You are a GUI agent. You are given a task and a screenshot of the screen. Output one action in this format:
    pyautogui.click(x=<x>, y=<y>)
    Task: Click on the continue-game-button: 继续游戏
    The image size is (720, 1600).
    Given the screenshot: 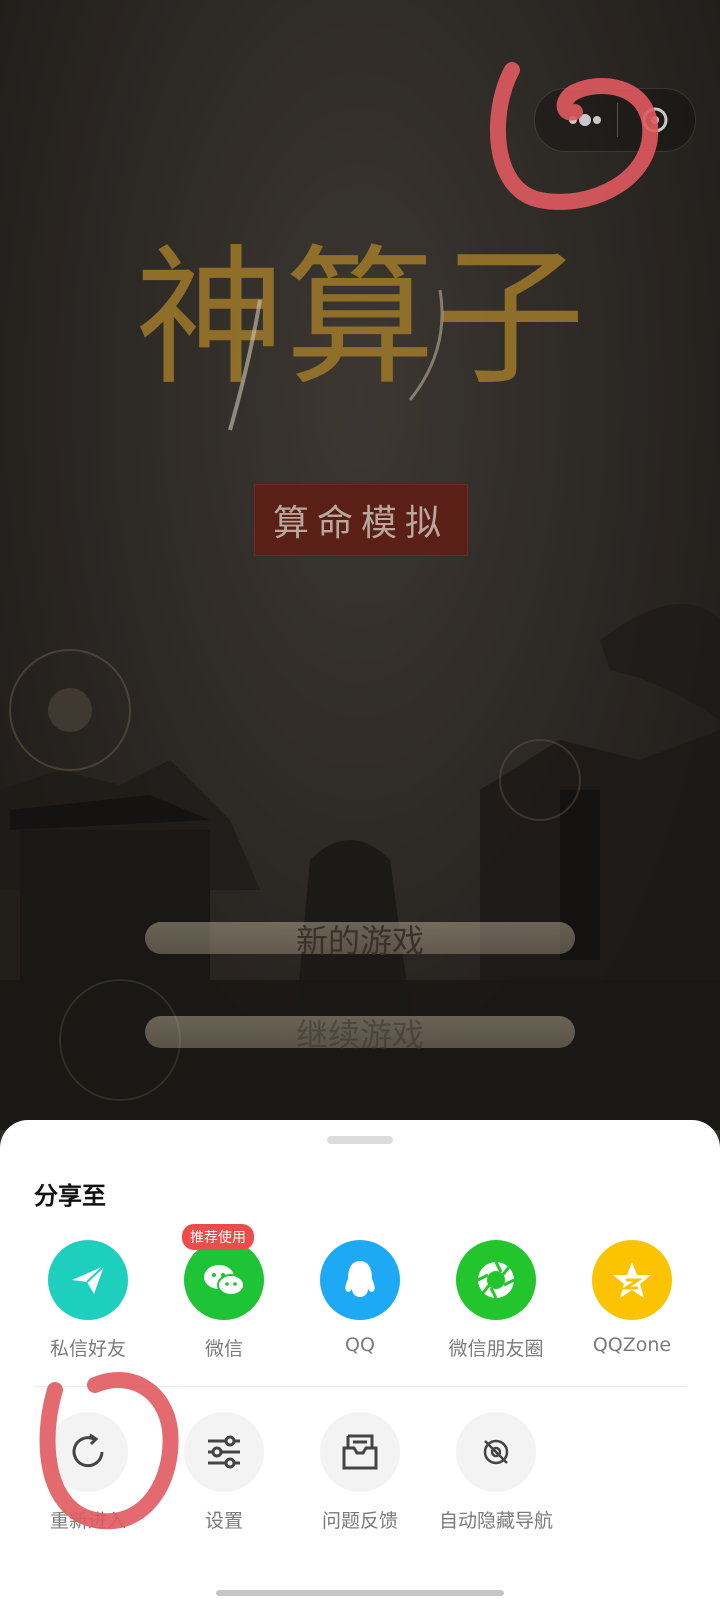 What is the action you would take?
    pyautogui.click(x=360, y=1033)
    